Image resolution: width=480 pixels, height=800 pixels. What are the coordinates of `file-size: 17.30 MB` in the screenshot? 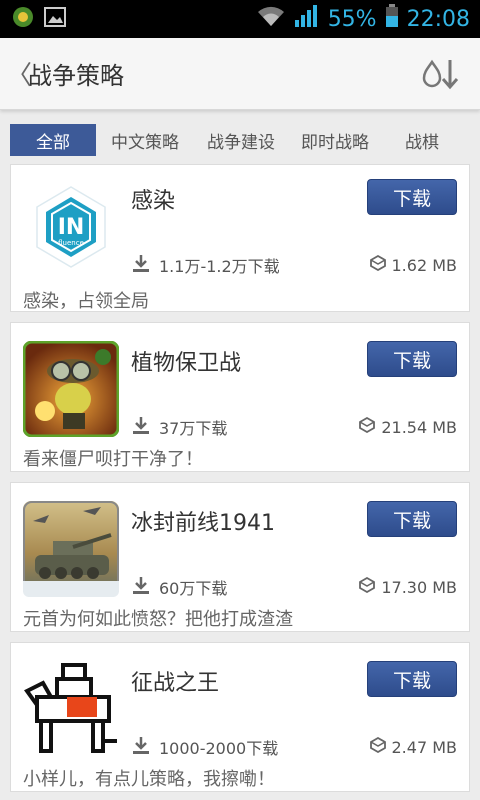 It's located at (419, 587).